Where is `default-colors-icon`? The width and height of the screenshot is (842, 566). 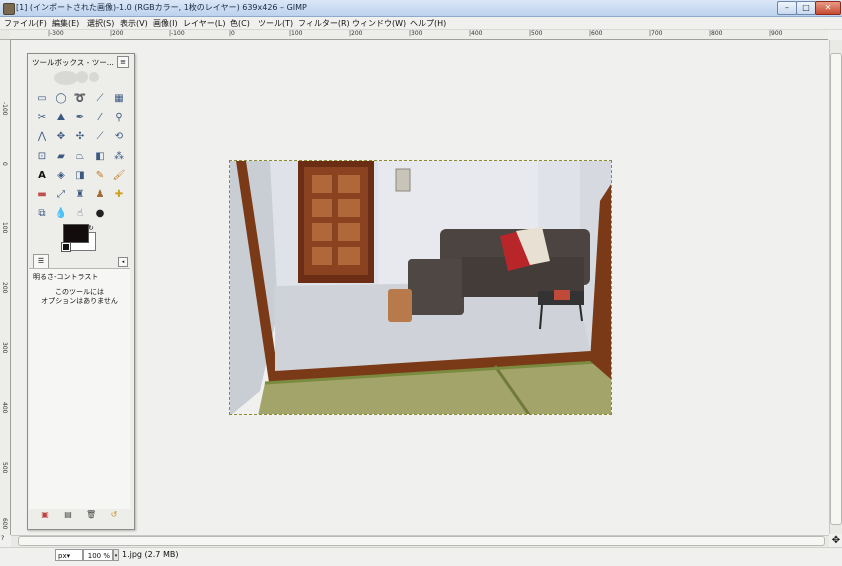 default-colors-icon is located at coordinates (66, 247).